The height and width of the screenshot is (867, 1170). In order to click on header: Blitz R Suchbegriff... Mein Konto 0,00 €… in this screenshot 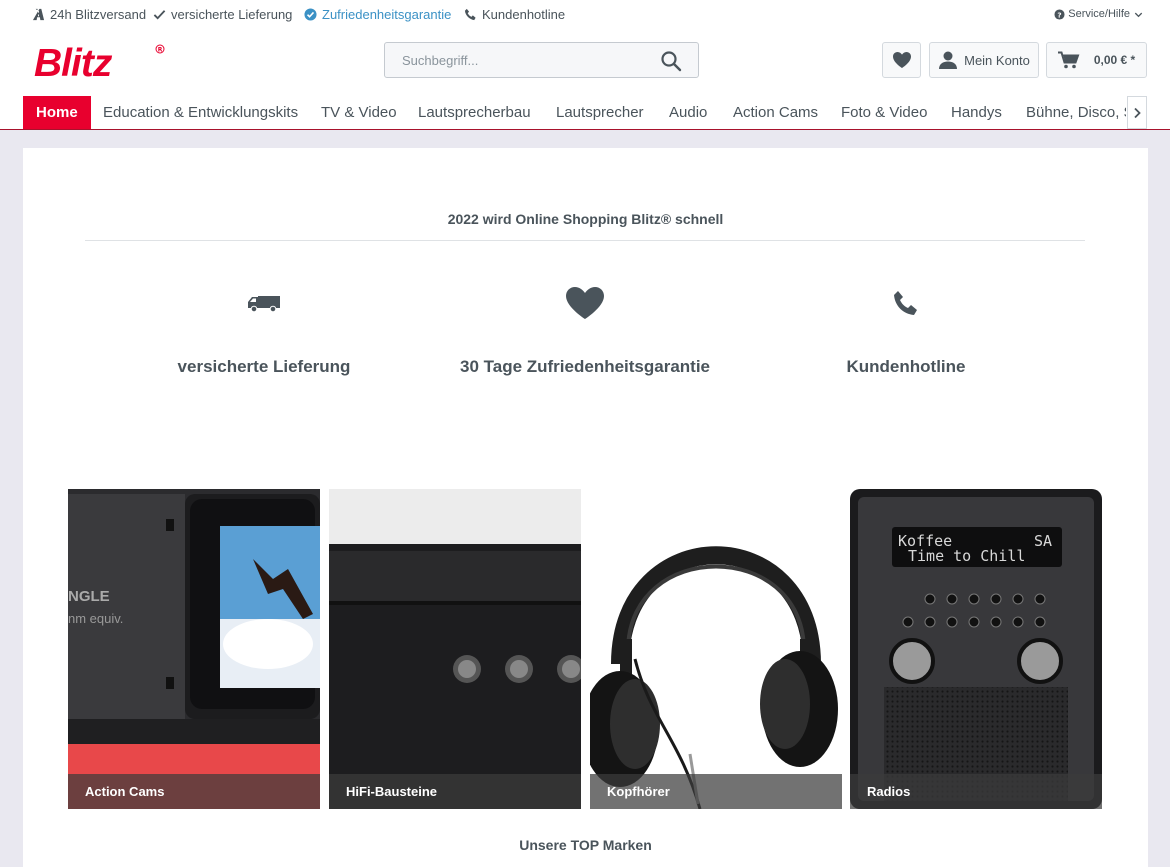, I will do `click(585, 63)`.